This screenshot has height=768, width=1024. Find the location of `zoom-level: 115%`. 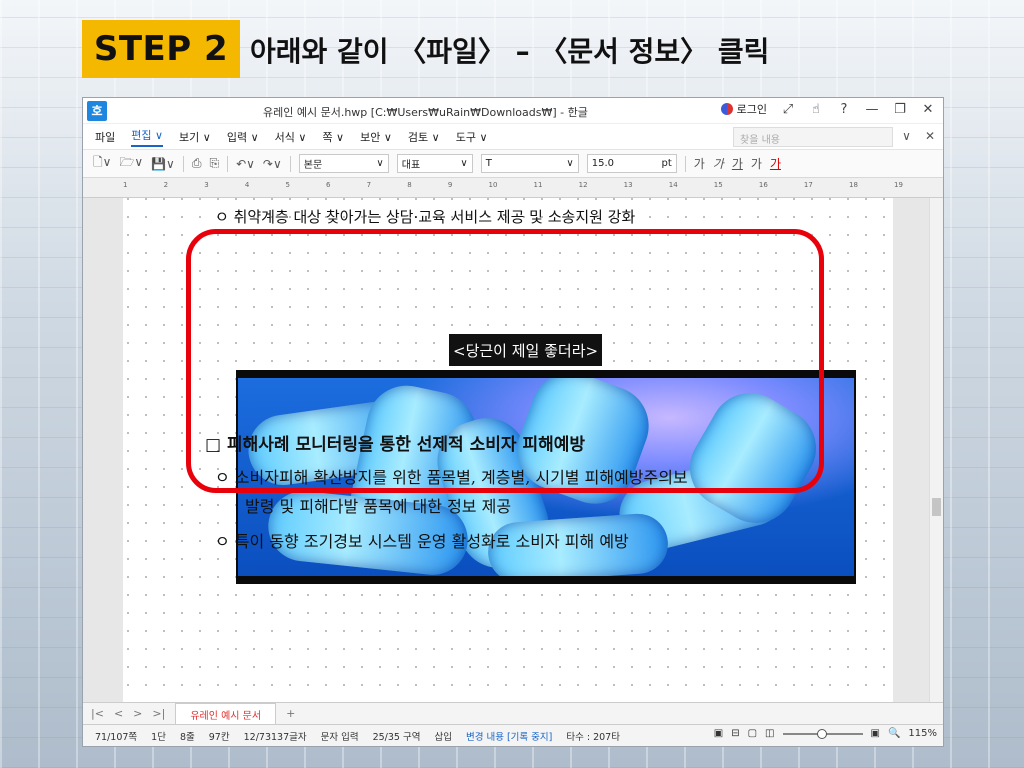

zoom-level: 115% is located at coordinates (922, 733).